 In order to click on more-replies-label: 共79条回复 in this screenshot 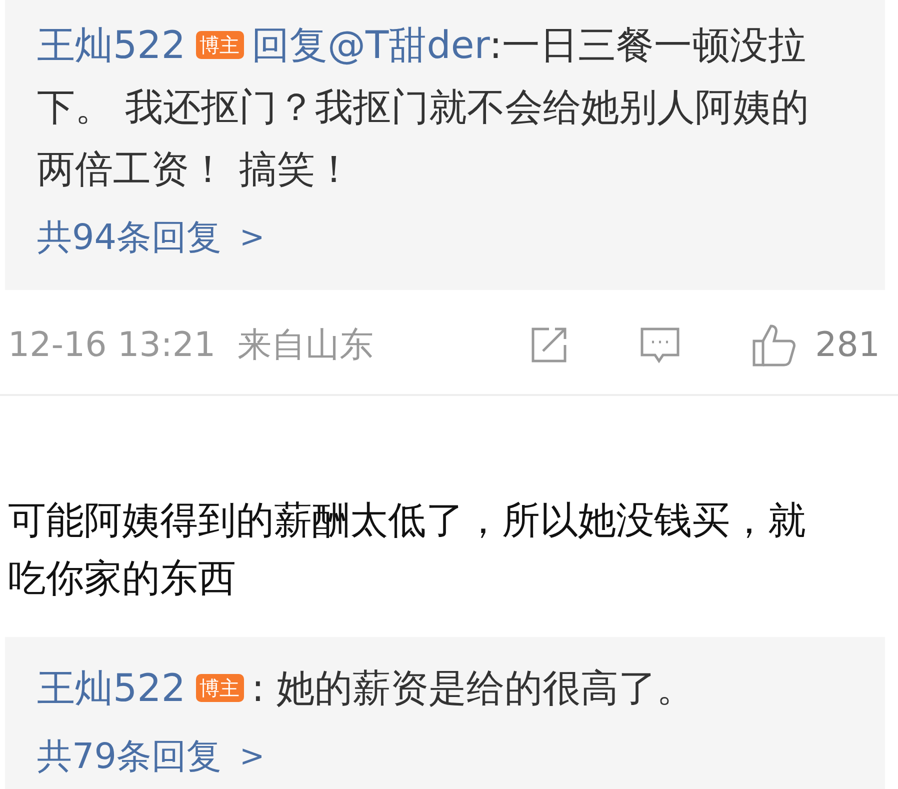, I will do `click(129, 757)`.